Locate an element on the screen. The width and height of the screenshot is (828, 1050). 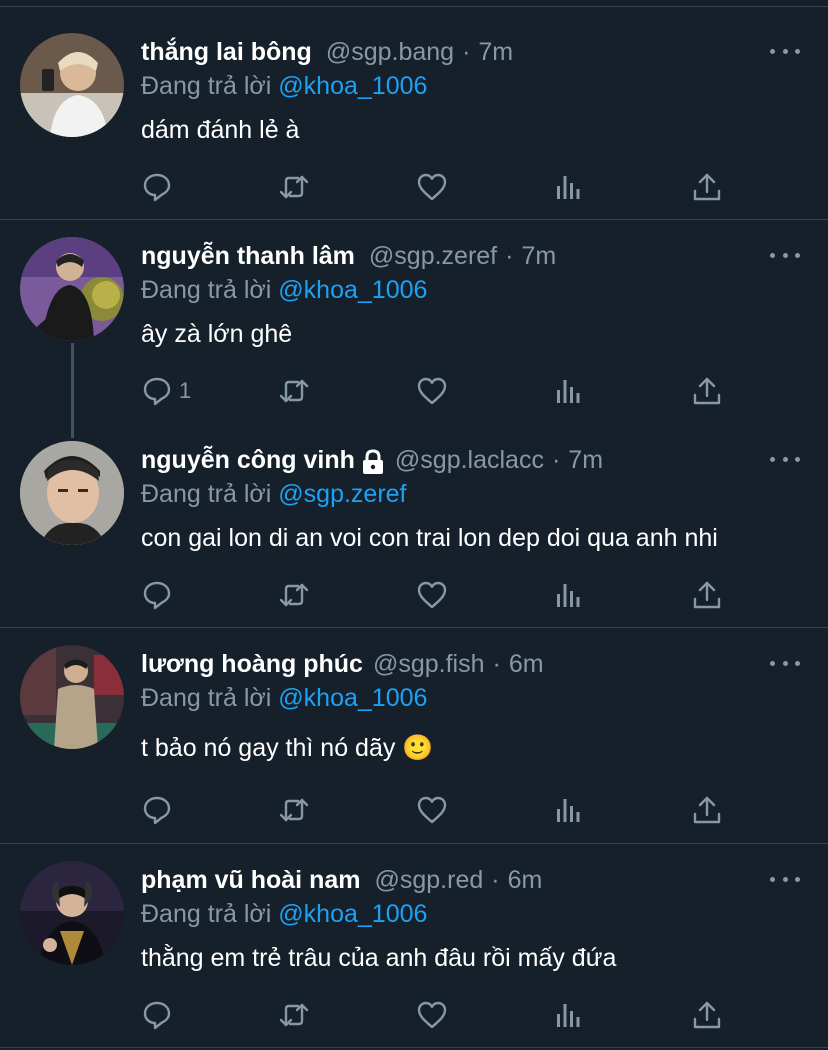
user-handle: @sgp.red is located at coordinates (428, 880).